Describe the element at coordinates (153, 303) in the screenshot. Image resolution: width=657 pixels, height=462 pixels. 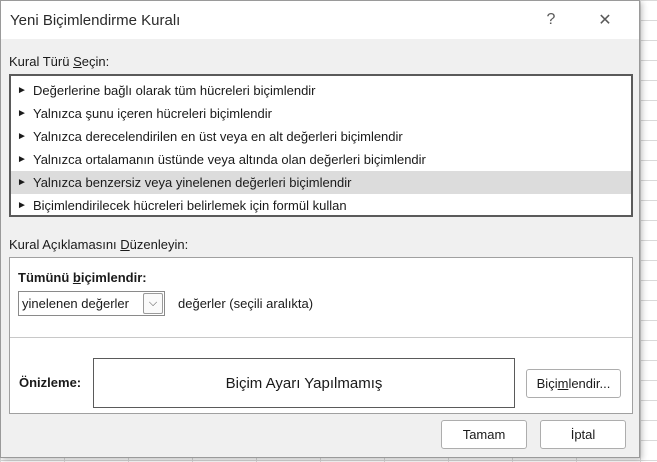
I see `chevron-down-icon: ⌵` at that location.